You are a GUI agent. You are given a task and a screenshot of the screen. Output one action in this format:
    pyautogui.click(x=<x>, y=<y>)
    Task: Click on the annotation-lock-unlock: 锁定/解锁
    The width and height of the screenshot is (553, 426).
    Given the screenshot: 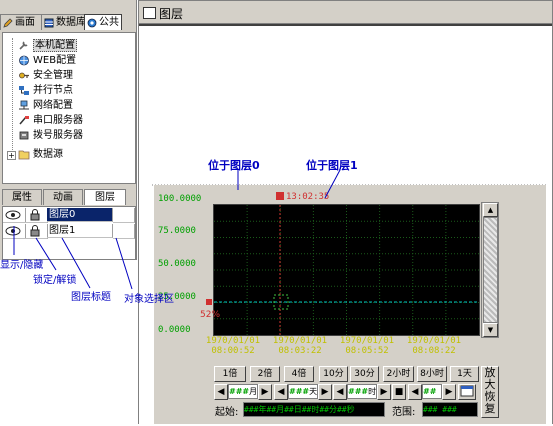 What is the action you would take?
    pyautogui.click(x=55, y=280)
    